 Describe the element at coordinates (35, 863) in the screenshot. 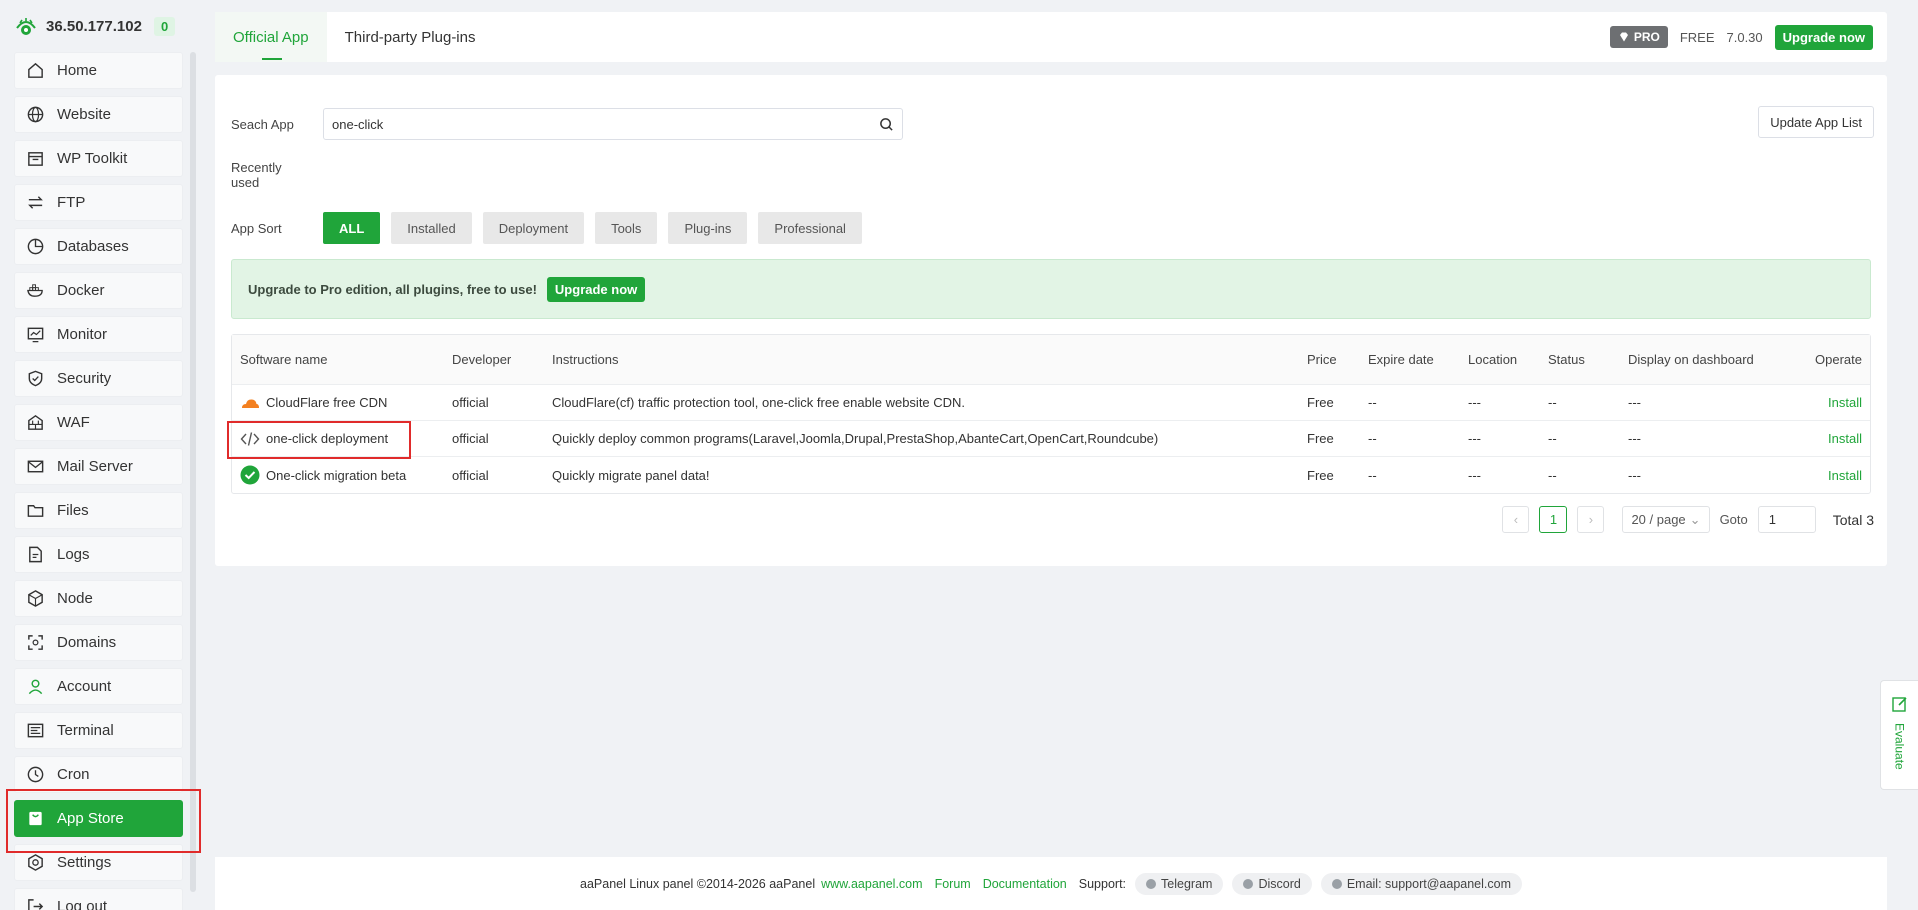

I see `settings-icon` at that location.